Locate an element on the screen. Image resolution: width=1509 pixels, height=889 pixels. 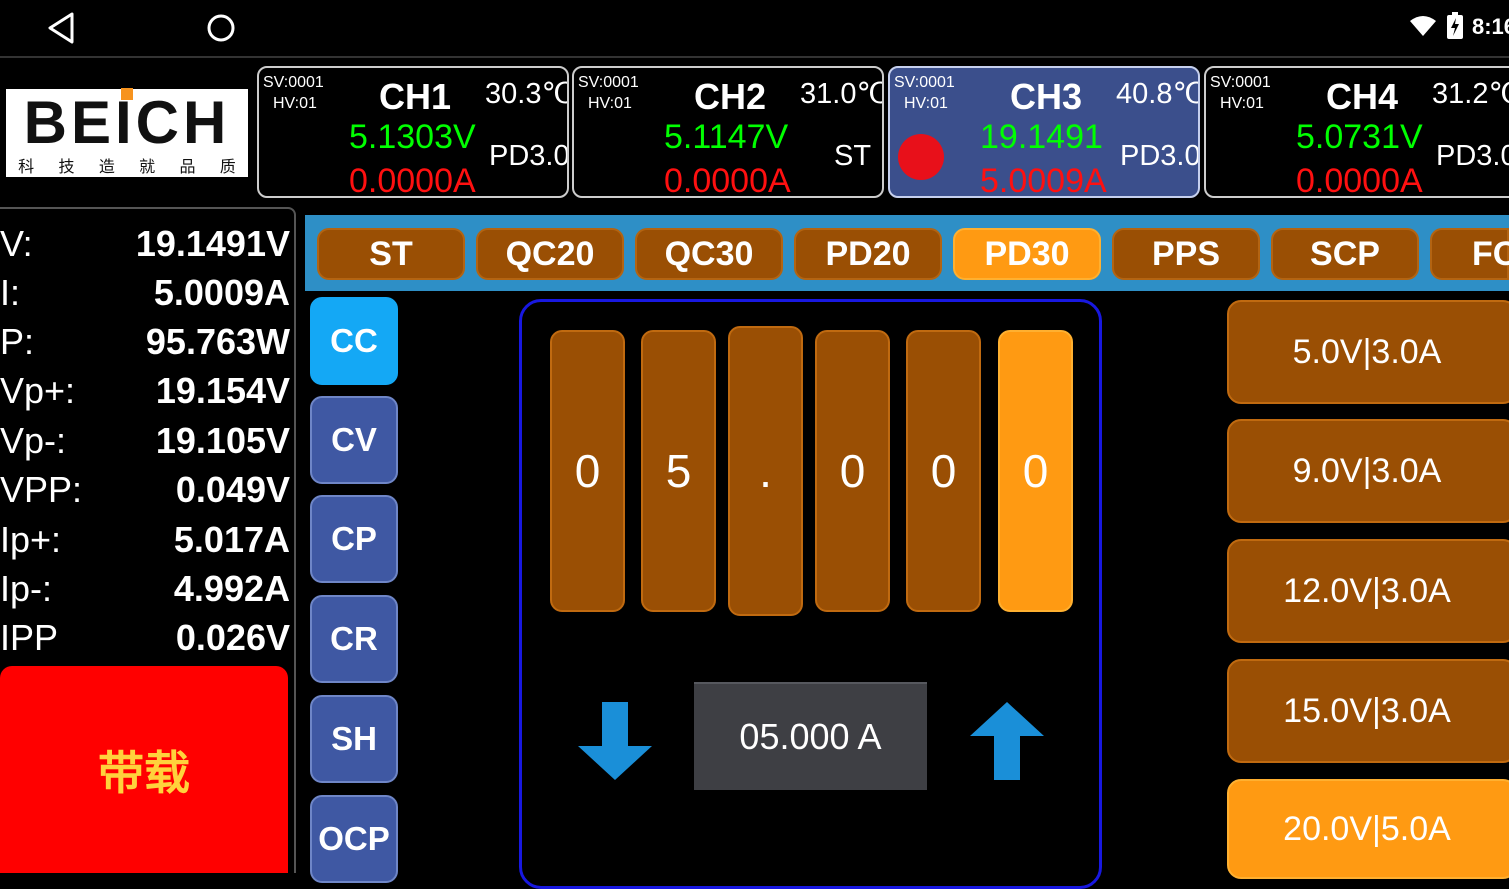
mode-ocp-button: OCP is located at coordinates (354, 839).